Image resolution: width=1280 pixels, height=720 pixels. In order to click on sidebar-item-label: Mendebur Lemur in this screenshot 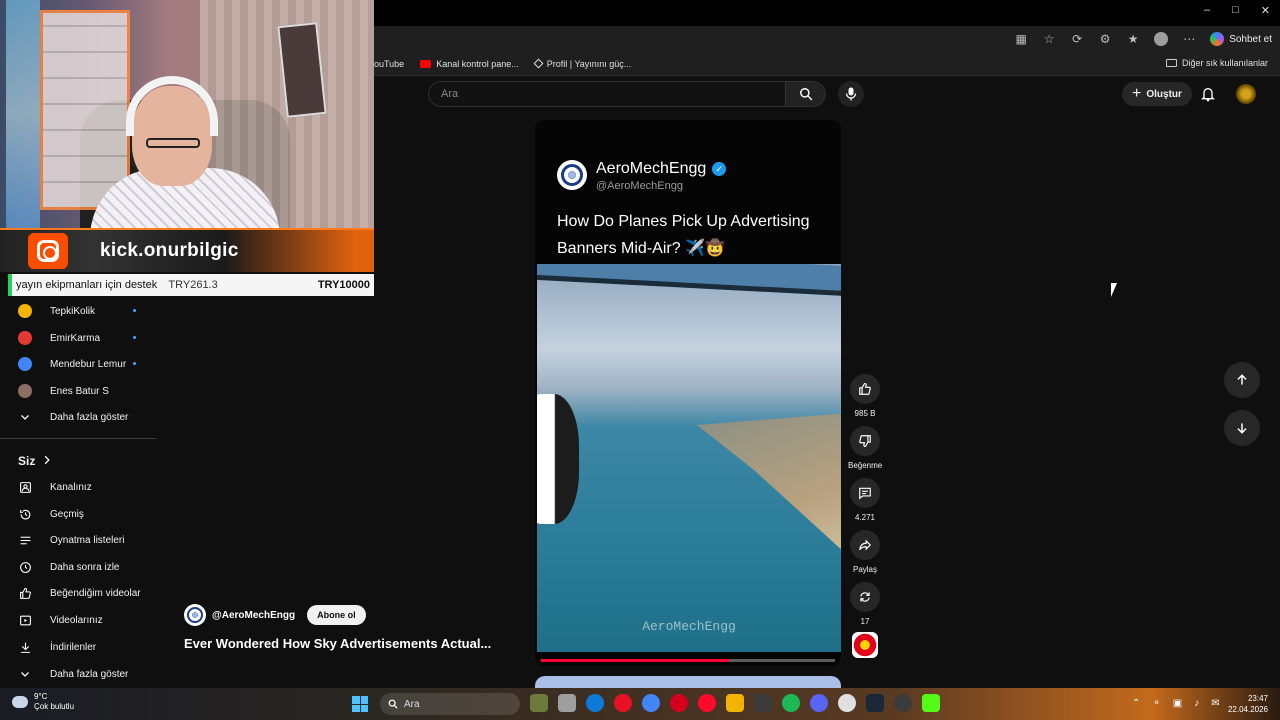, I will do `click(88, 364)`.